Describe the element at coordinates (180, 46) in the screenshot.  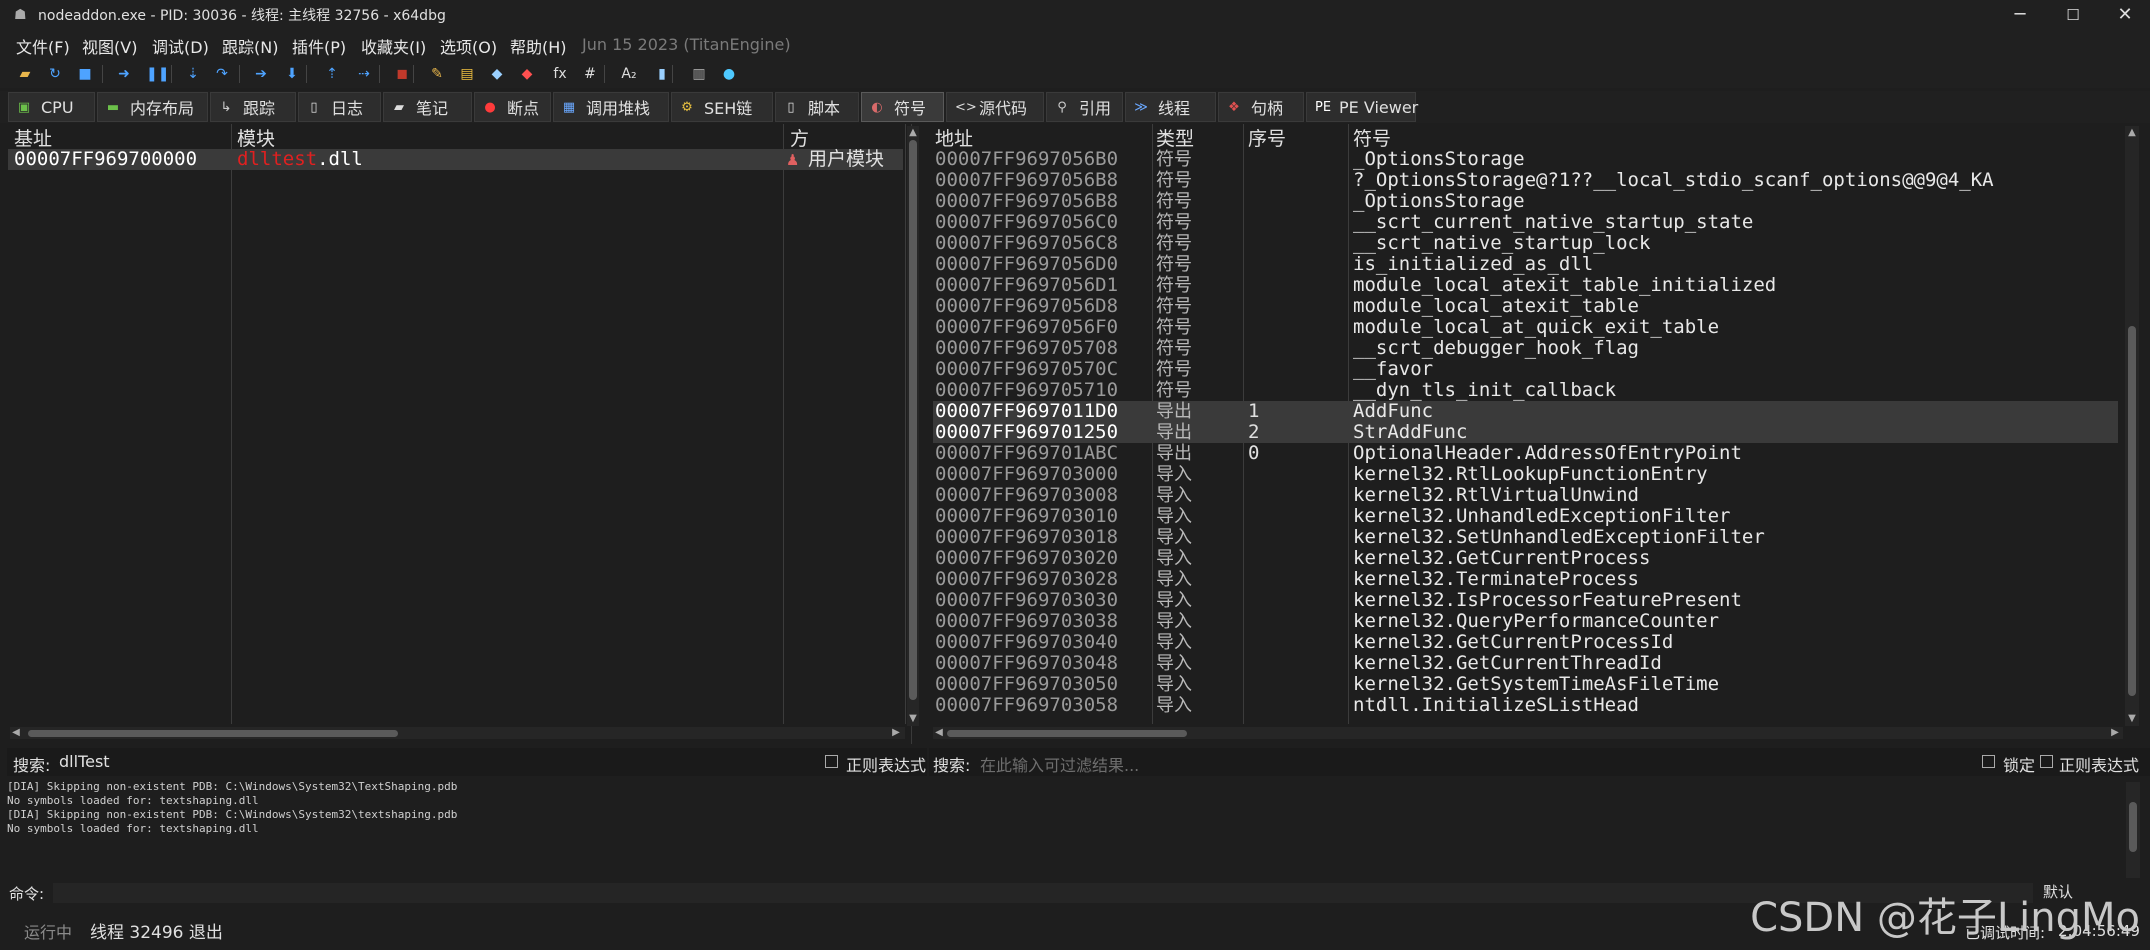
I see `menu-debug: 调试(D)` at that location.